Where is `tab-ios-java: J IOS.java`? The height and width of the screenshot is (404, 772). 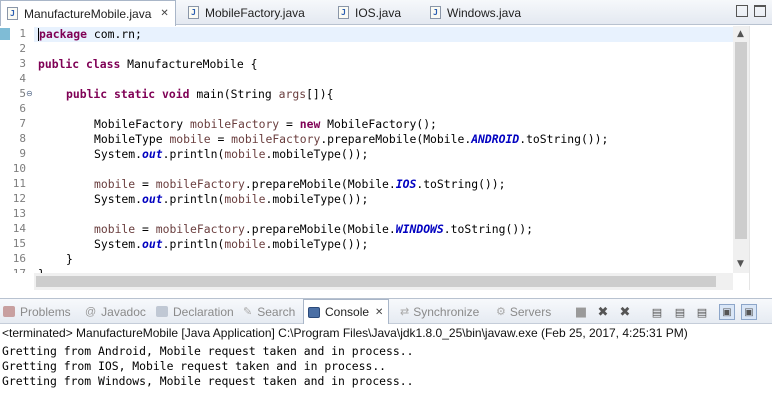 tab-ios-java: J IOS.java is located at coordinates (376, 12).